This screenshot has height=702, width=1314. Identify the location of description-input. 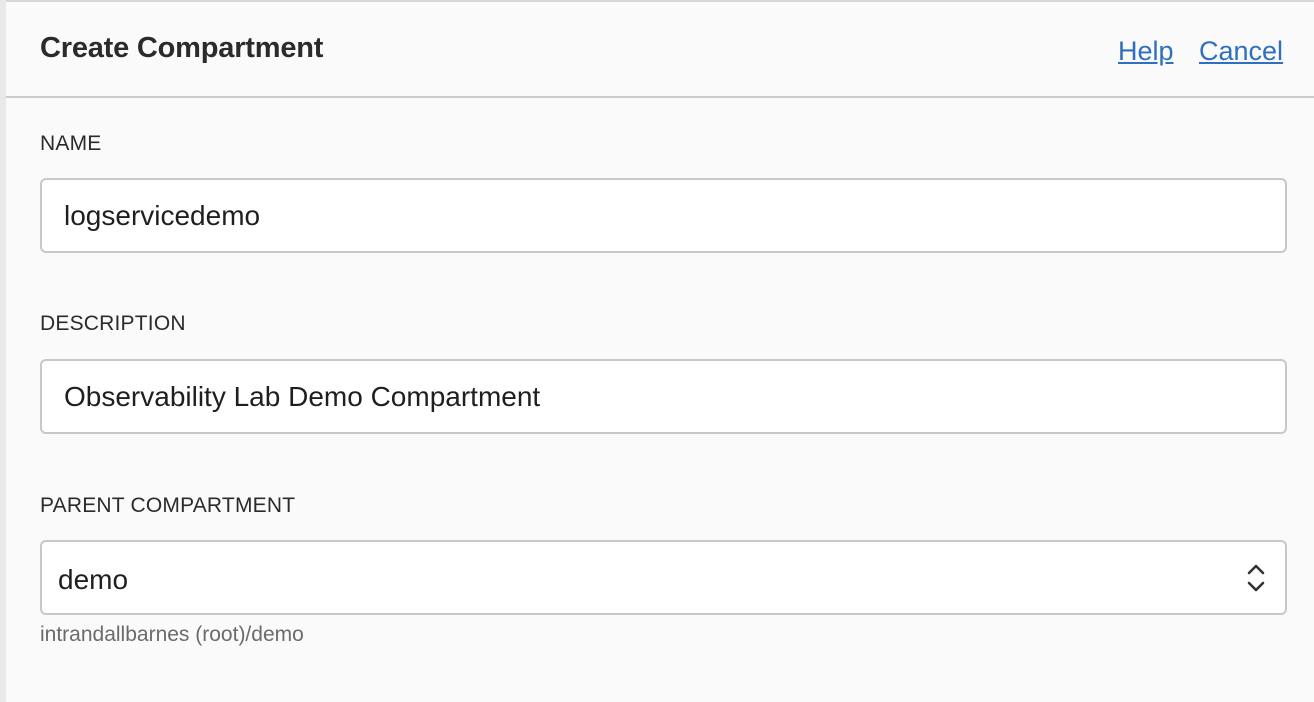
(663, 396).